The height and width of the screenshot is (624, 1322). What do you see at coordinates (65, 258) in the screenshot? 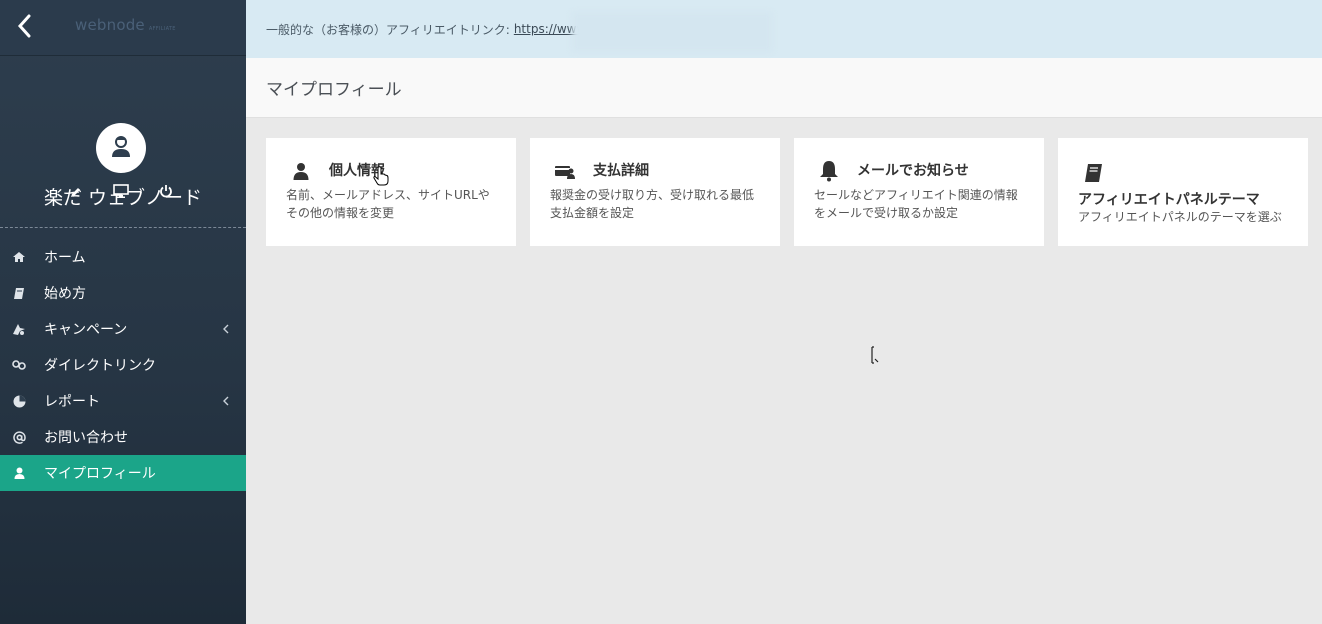
I see `sidebar-item-label: ホーム` at bounding box center [65, 258].